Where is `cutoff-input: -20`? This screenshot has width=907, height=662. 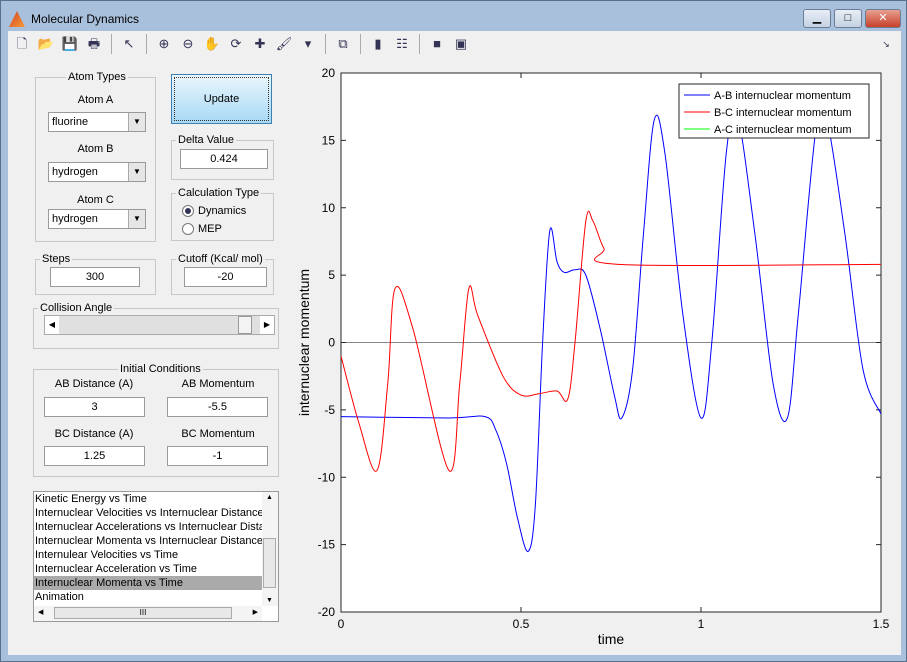
cutoff-input: -20 is located at coordinates (225, 277).